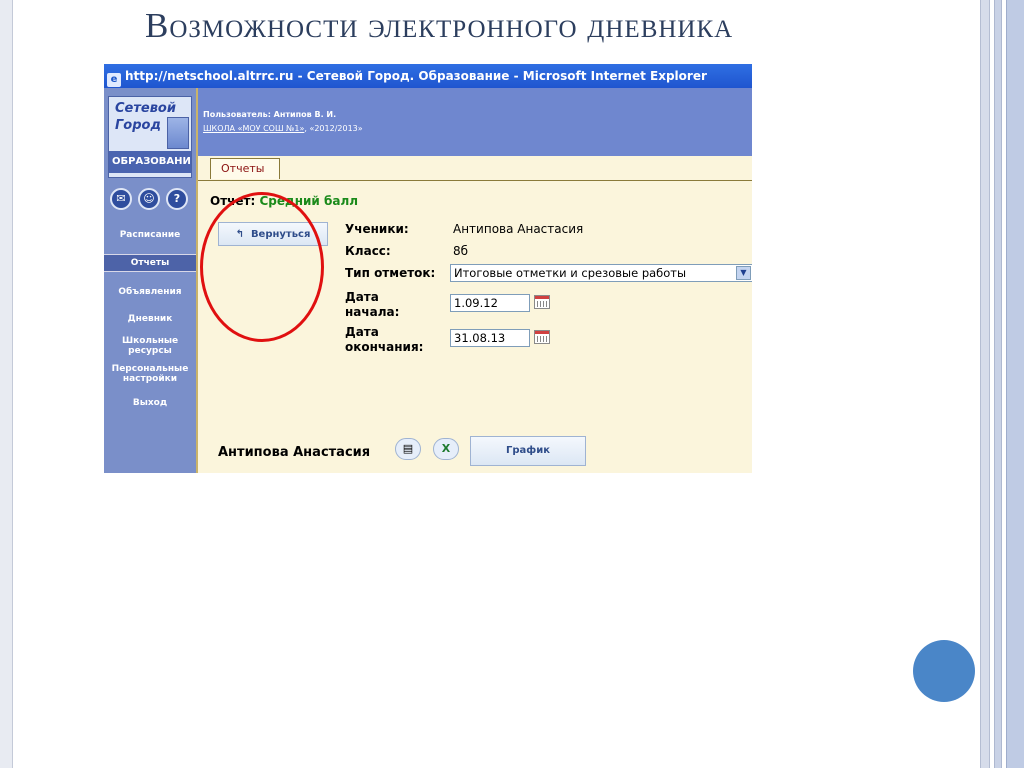 The height and width of the screenshot is (768, 1024). I want to click on start-date-input: 1.09.12, so click(490, 303).